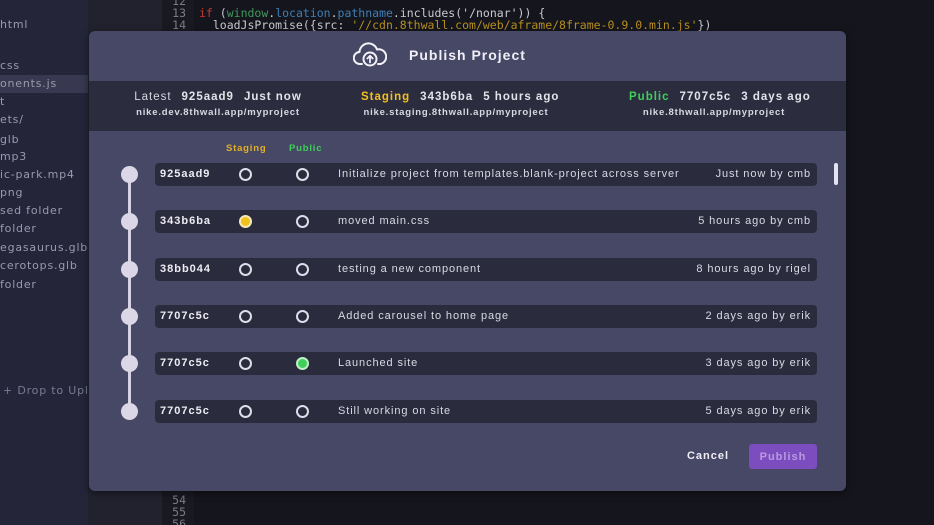 Image resolution: width=934 pixels, height=525 pixels. What do you see at coordinates (708, 456) in the screenshot?
I see `cancel-button: Cancel` at bounding box center [708, 456].